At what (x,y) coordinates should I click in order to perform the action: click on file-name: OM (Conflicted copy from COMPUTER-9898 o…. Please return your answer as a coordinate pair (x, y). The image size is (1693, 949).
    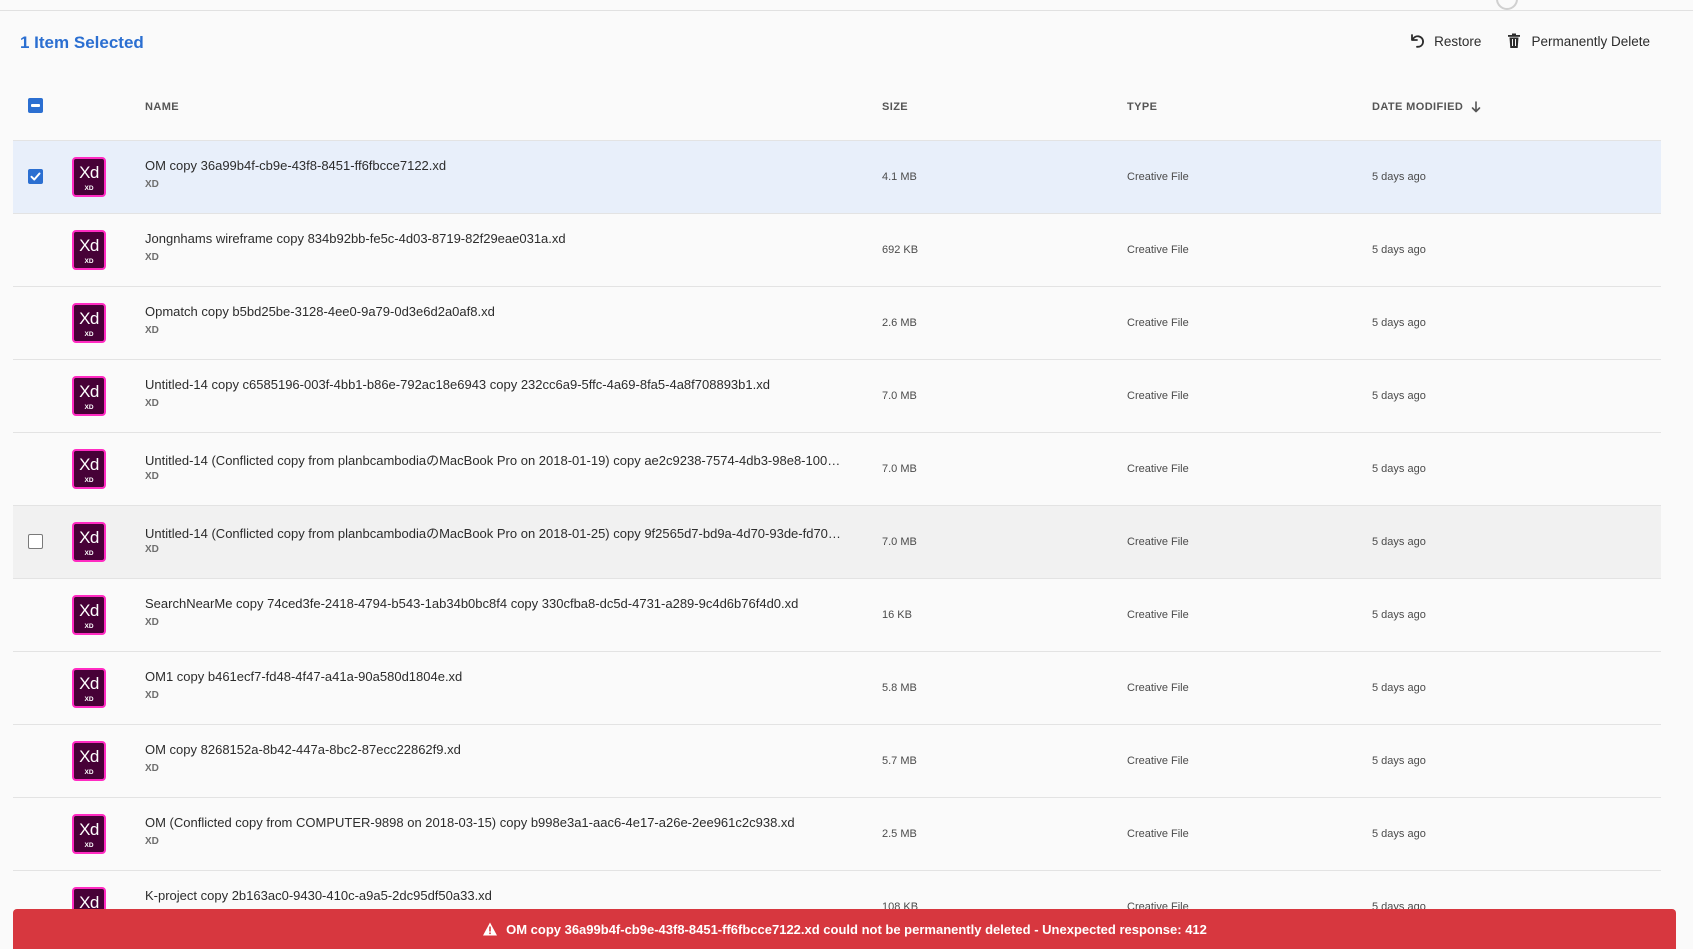
    Looking at the image, I should click on (470, 822).